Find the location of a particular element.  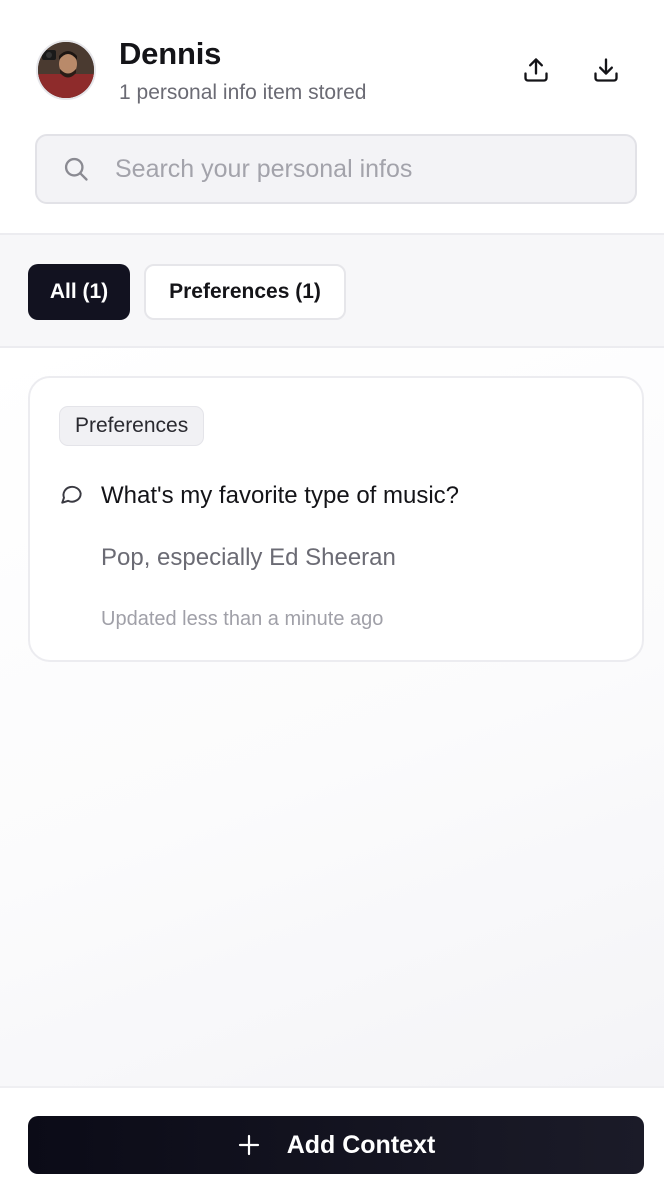

category-badge: Preferences is located at coordinates (132, 426).